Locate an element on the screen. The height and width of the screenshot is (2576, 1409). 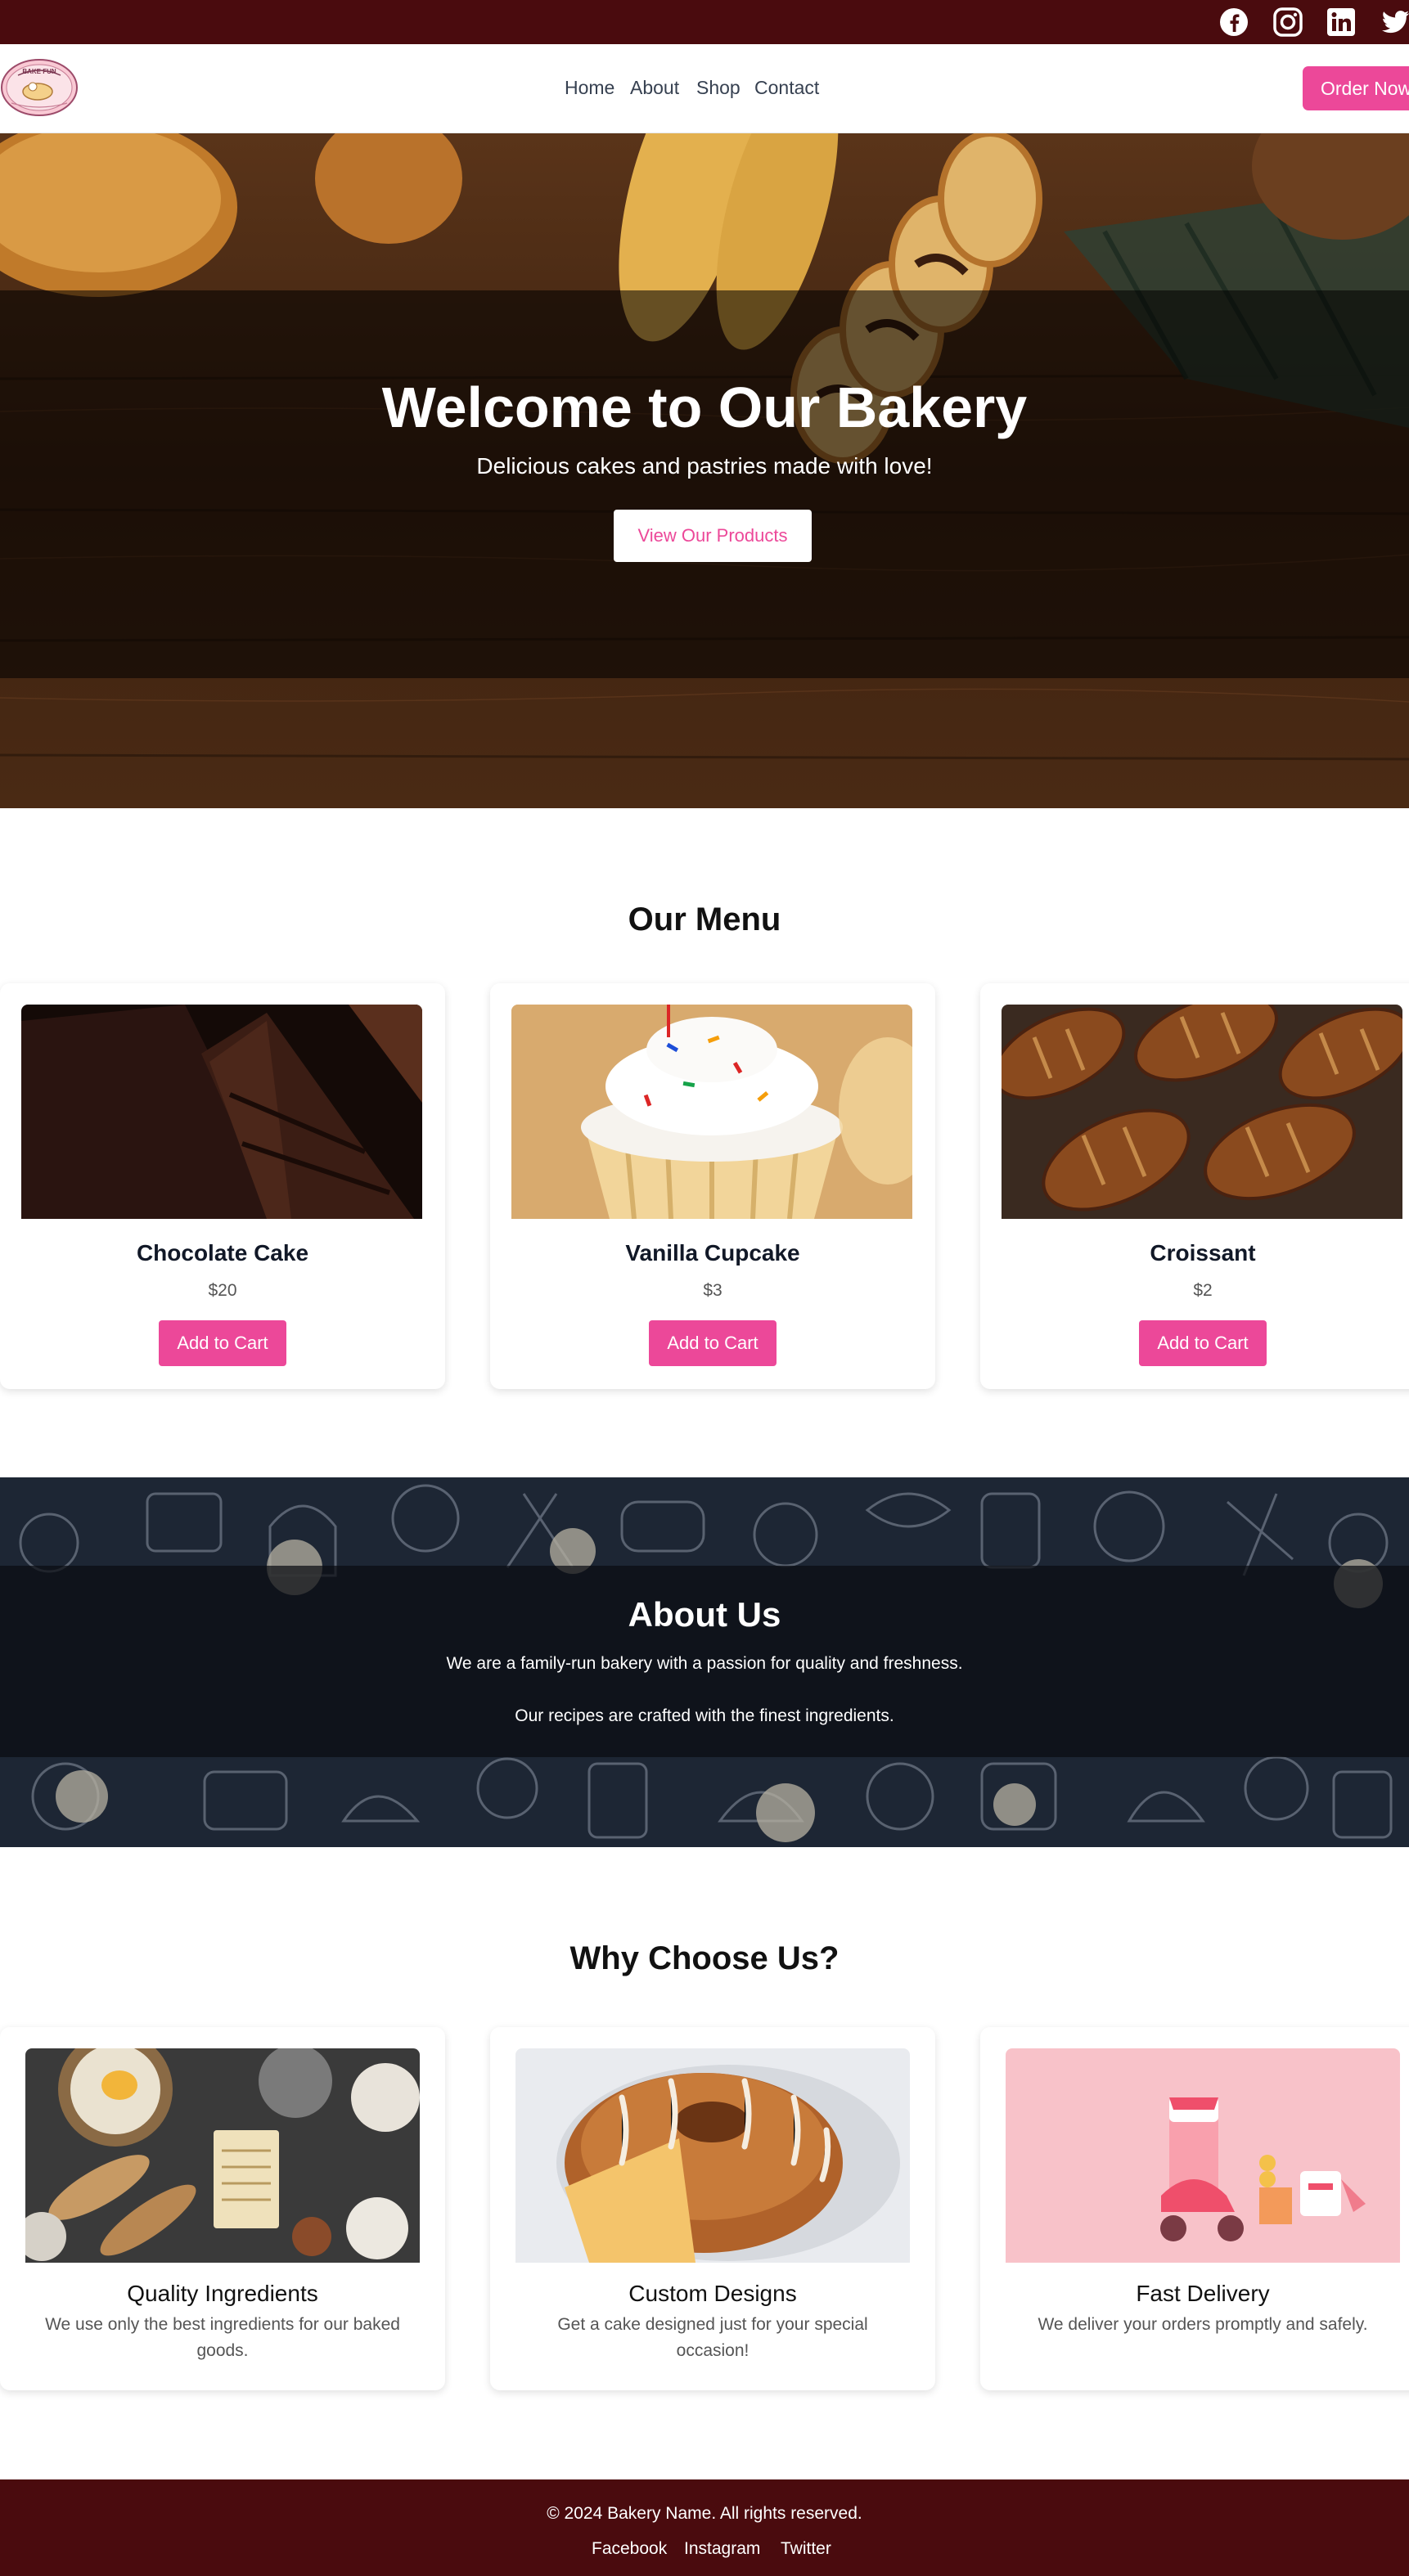
menu-item-name: Vanilla Cupcake is located at coordinates (713, 1253).